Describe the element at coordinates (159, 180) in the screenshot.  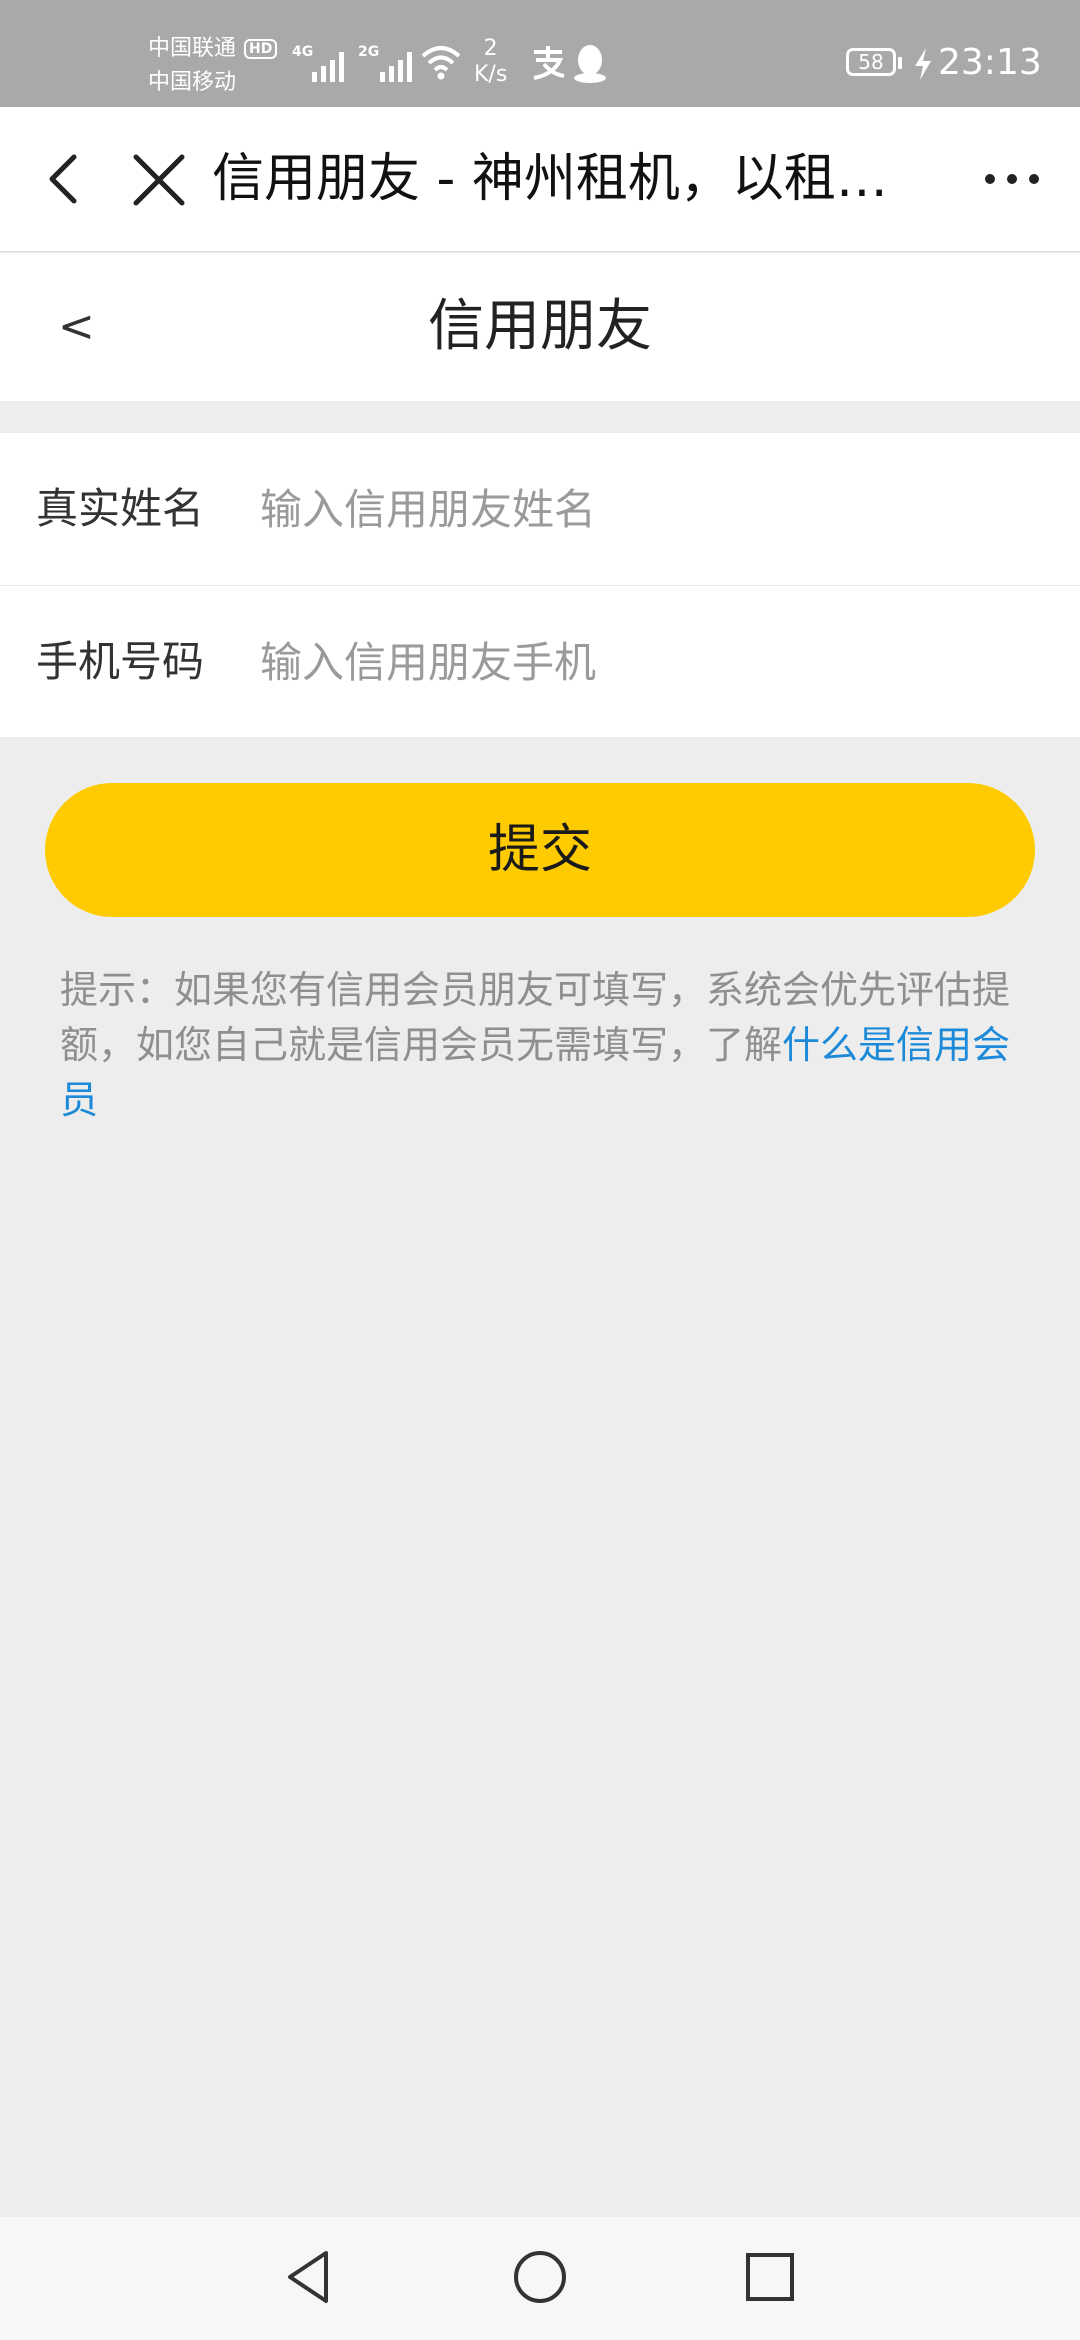
I see `close-icon` at that location.